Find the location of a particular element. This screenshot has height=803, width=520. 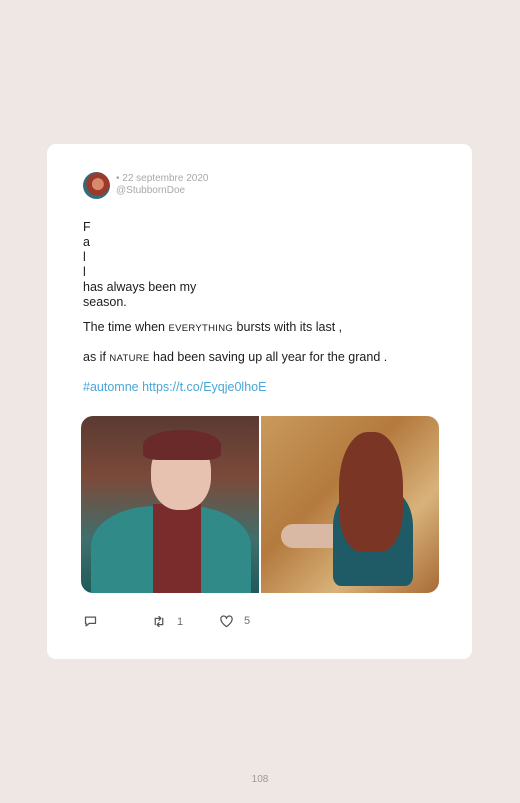

reply-button is located at coordinates (90, 621).